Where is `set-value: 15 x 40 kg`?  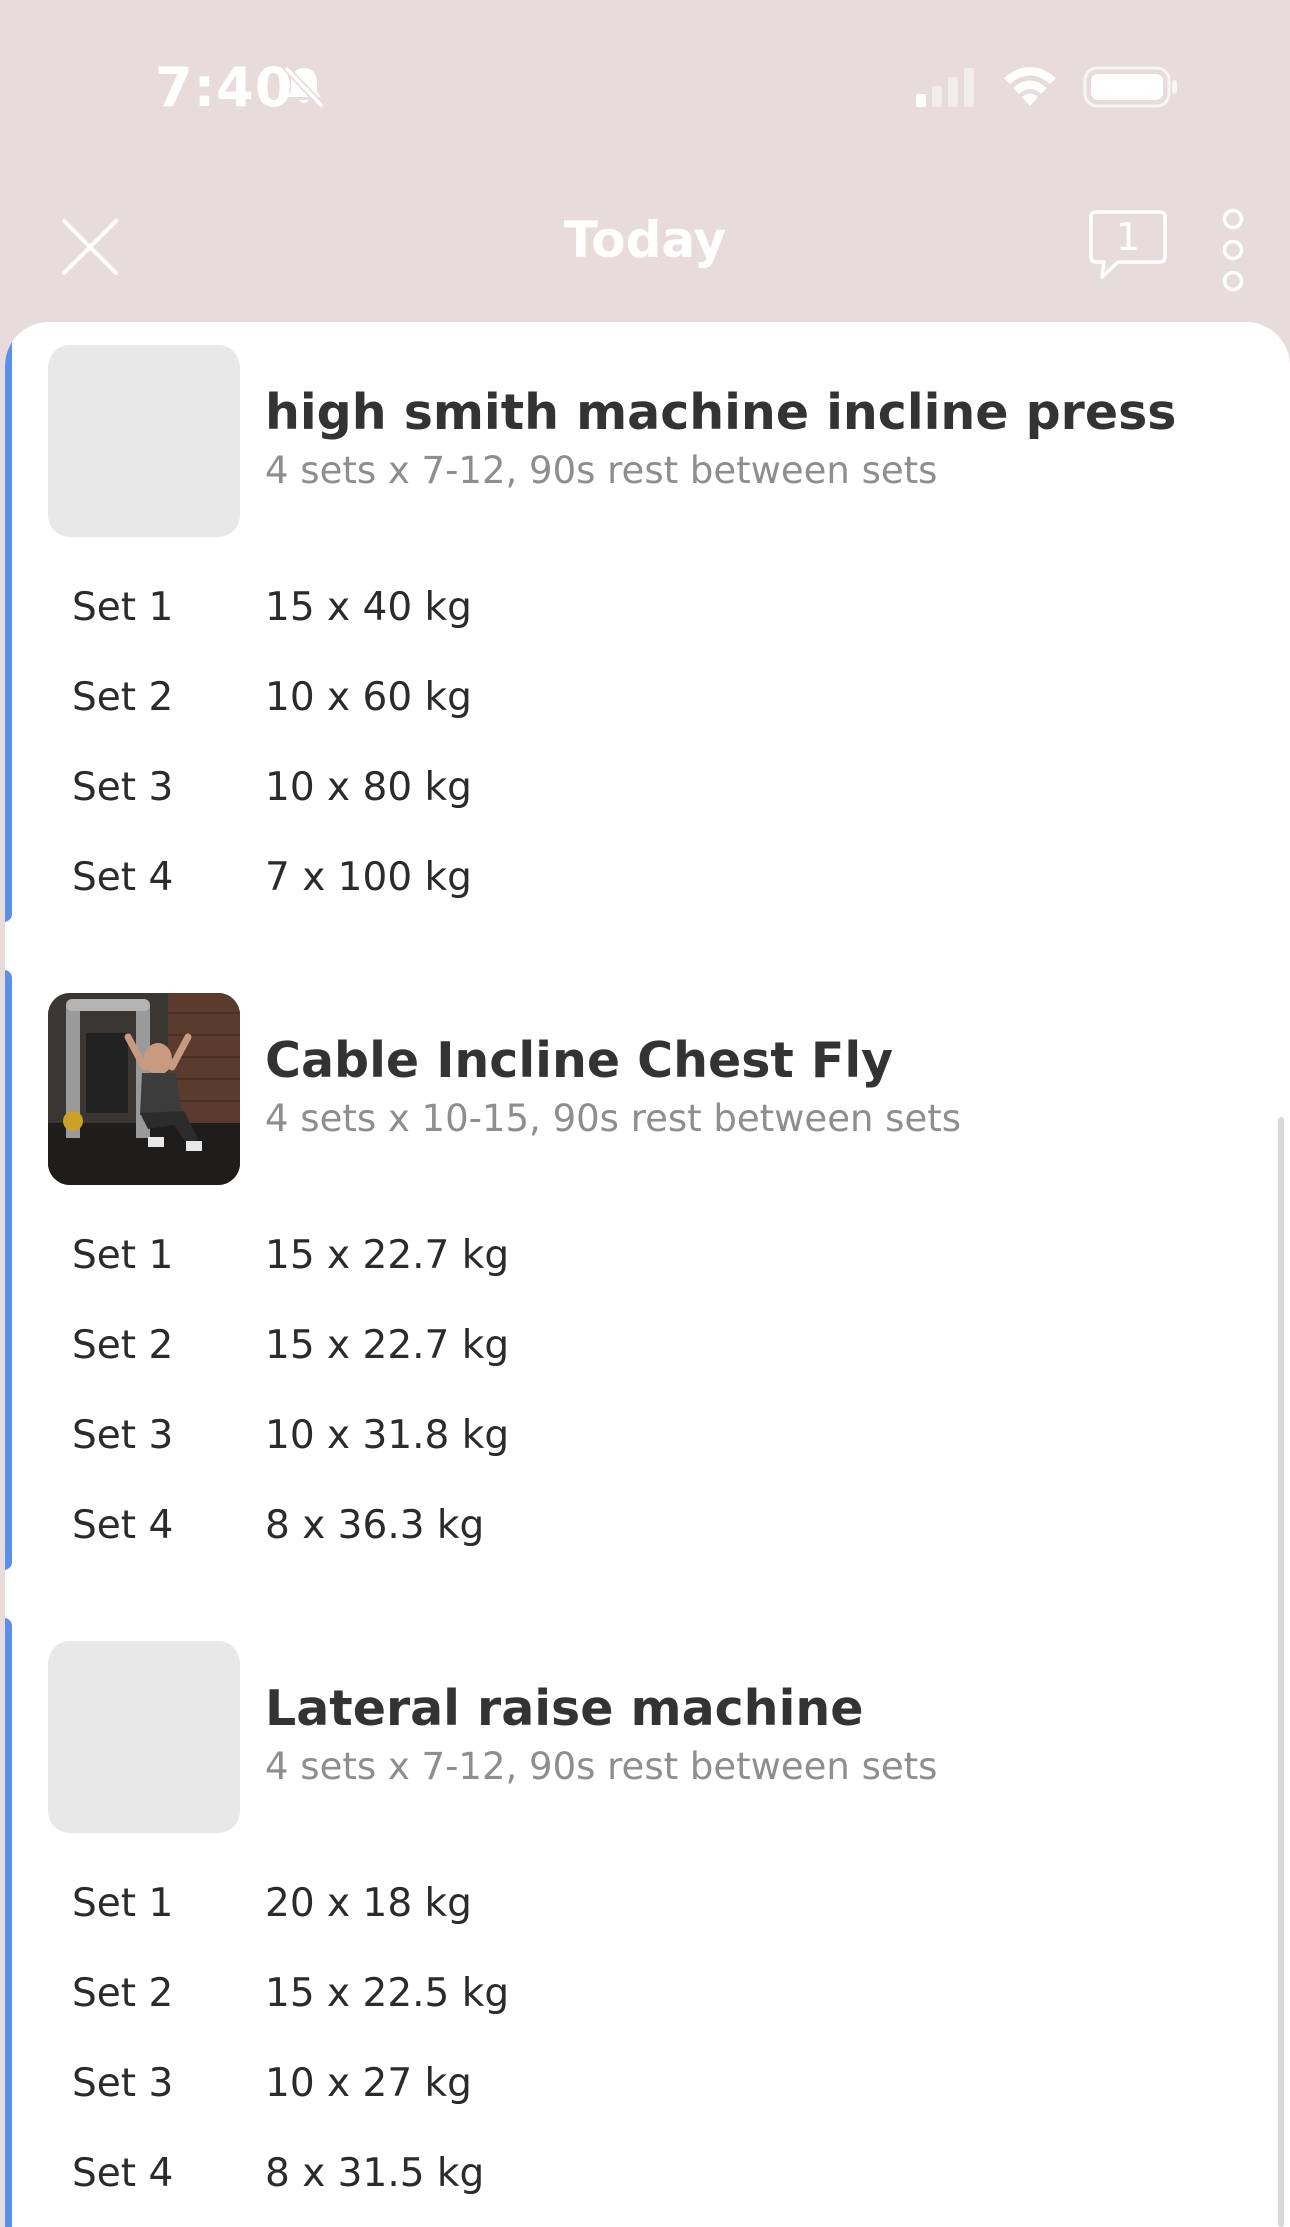 set-value: 15 x 40 kg is located at coordinates (368, 607).